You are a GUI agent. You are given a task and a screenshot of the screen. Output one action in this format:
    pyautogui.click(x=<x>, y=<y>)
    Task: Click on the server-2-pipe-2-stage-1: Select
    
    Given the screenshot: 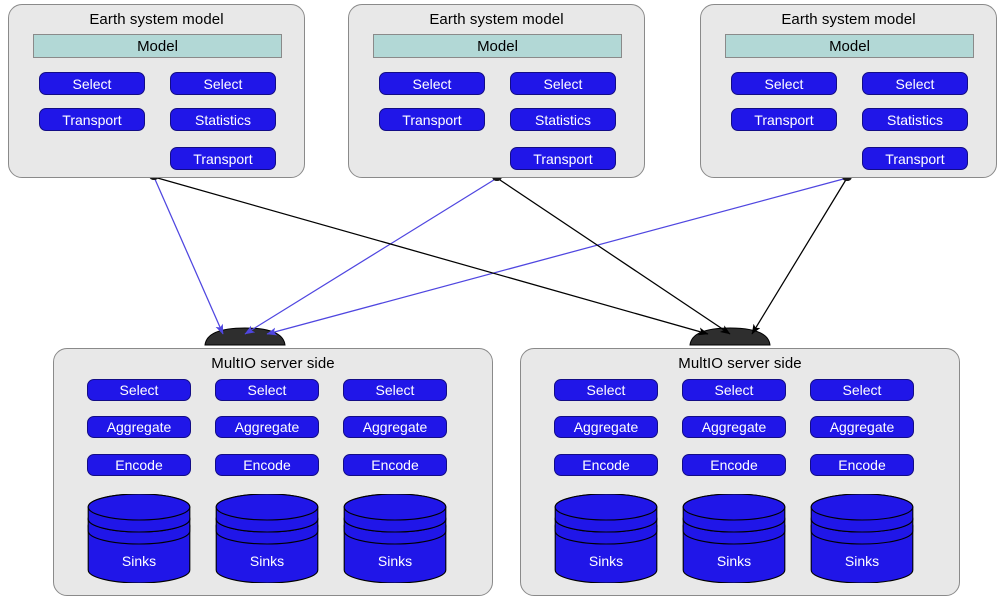 What is the action you would take?
    pyautogui.click(x=734, y=390)
    